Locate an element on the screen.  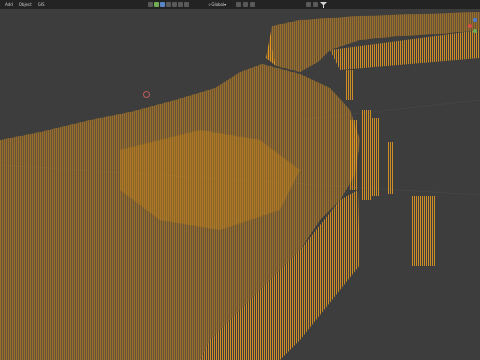
visibility-icon is located at coordinates (308, 4).